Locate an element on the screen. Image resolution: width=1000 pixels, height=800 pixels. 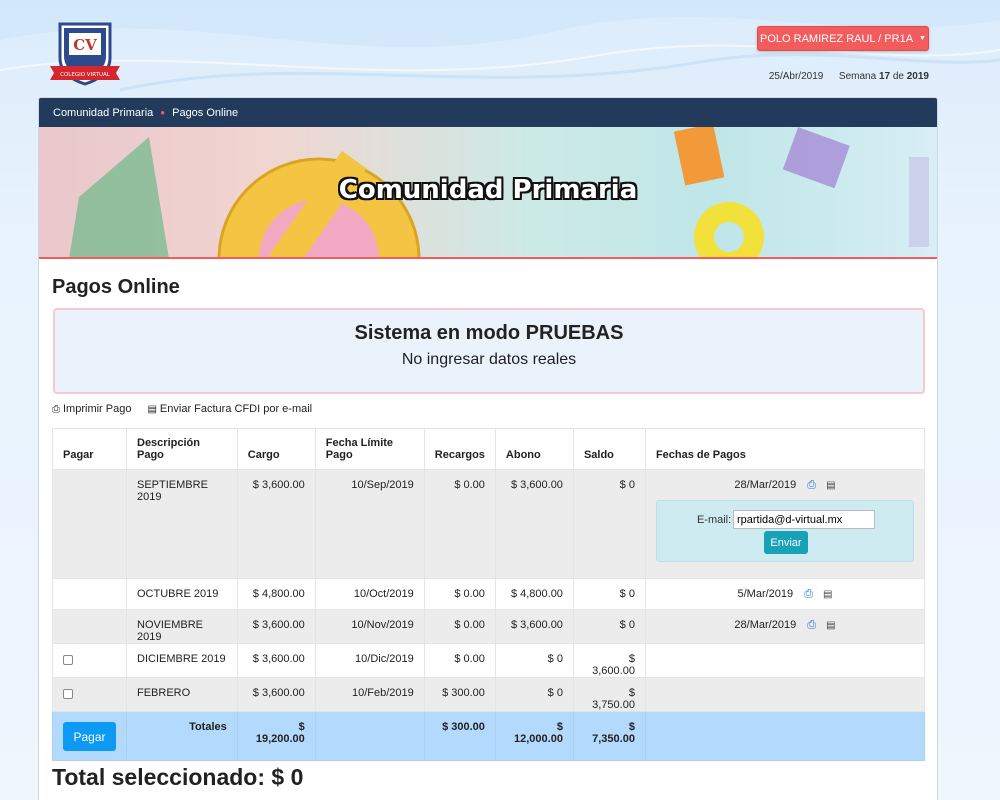
community-banner: Comunidad Primaria is located at coordinates (488, 193).